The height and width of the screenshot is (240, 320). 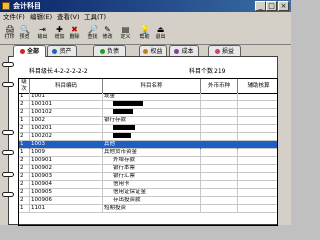 I want to click on header-auxiliary: 辅助核算, so click(x=257, y=86).